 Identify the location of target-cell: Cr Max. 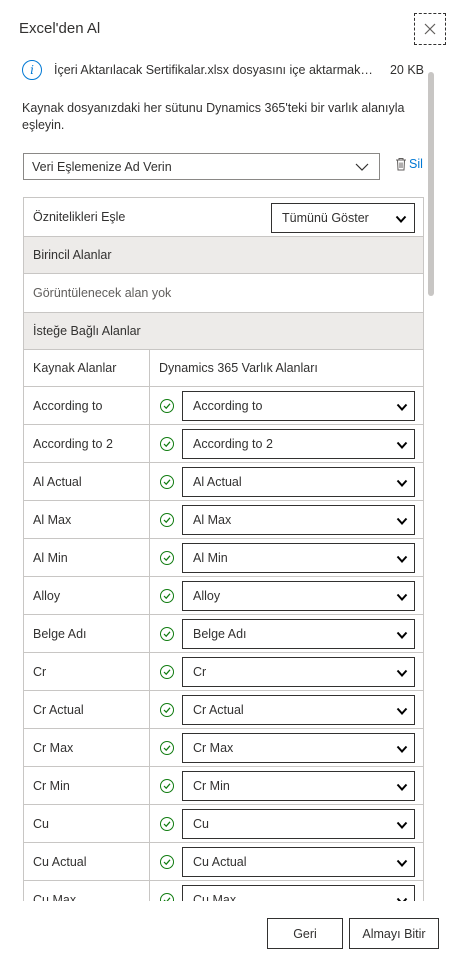
(286, 747).